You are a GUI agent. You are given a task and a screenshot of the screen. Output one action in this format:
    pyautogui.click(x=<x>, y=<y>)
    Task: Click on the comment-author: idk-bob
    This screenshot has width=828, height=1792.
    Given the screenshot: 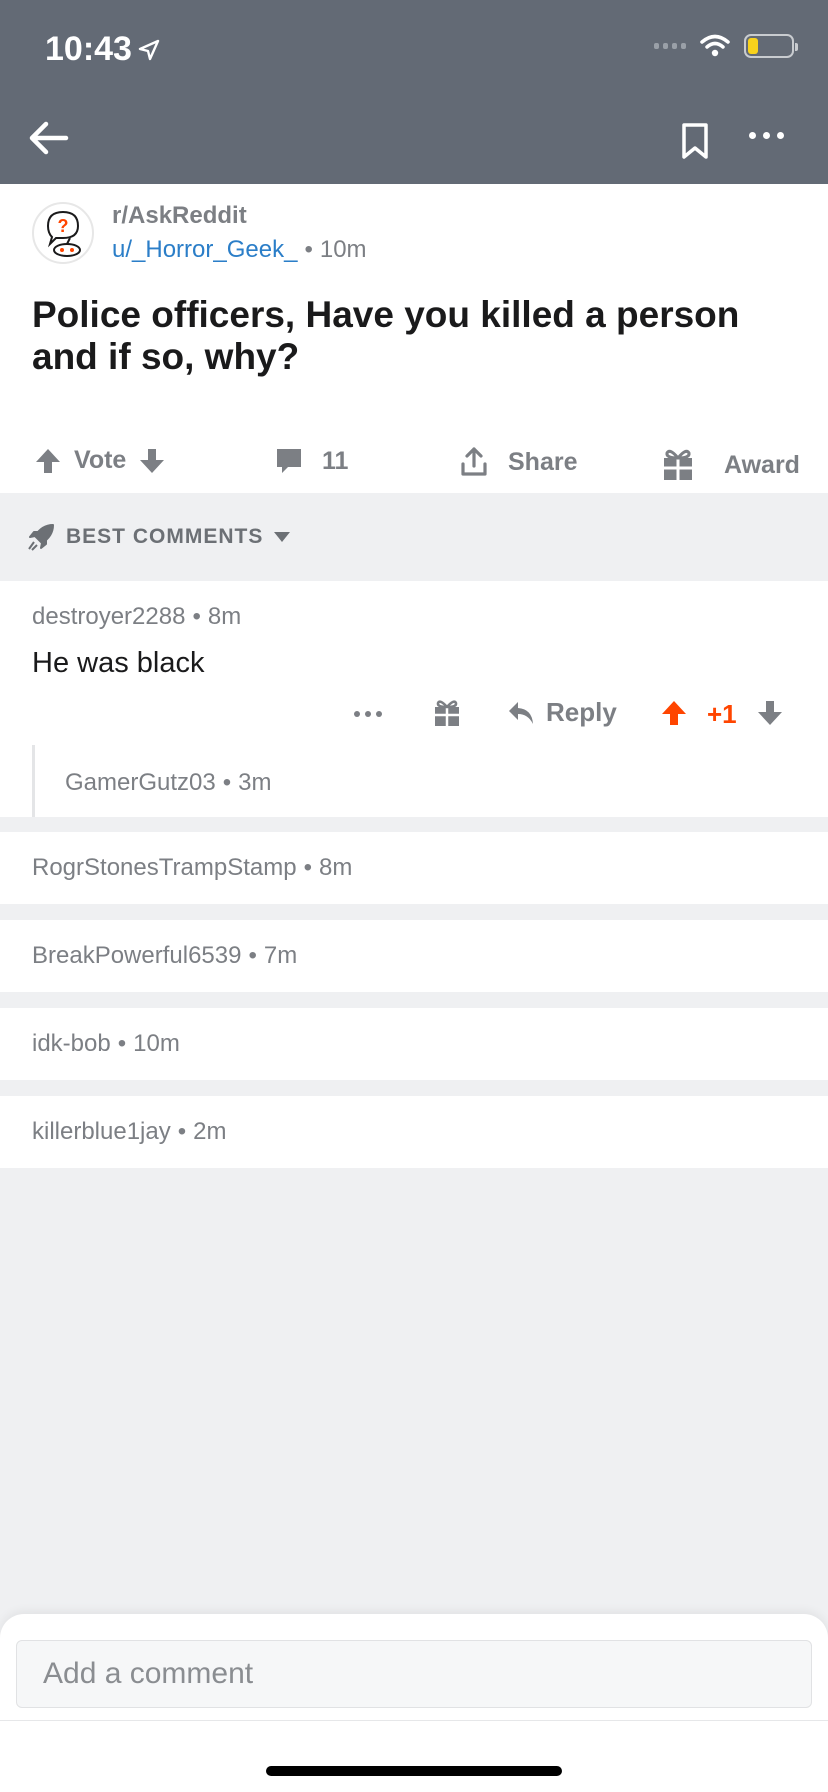 What is the action you would take?
    pyautogui.click(x=71, y=1043)
    